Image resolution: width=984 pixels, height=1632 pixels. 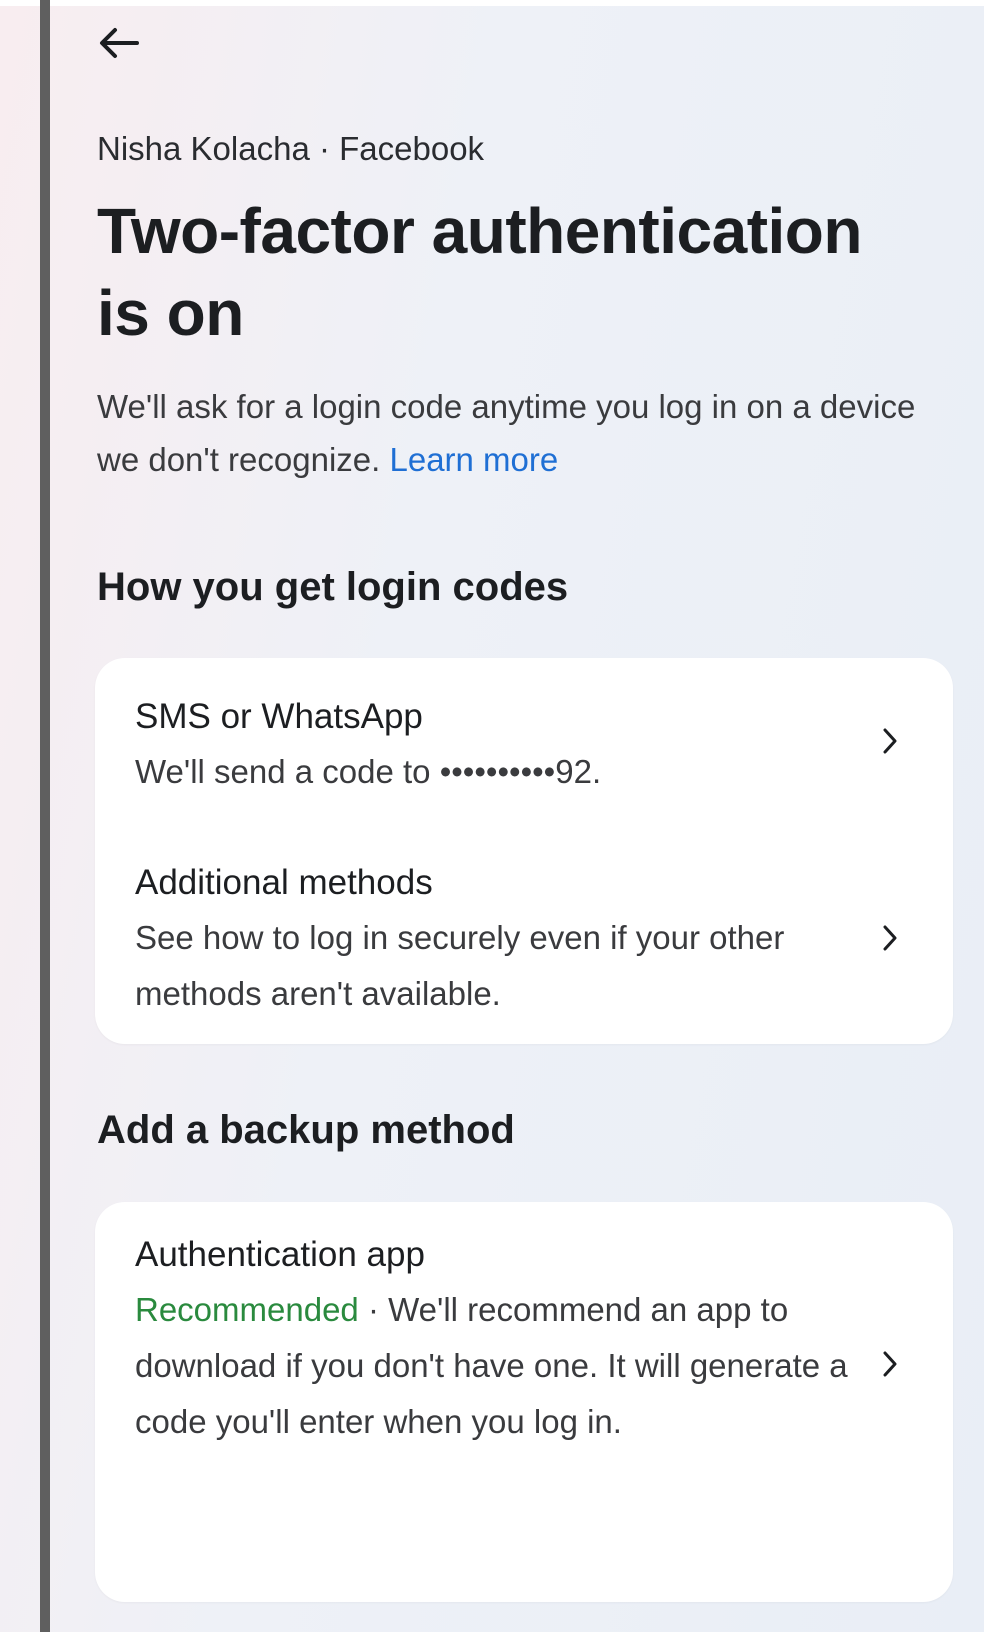 I want to click on learn-more-link: Learn more, so click(x=473, y=459).